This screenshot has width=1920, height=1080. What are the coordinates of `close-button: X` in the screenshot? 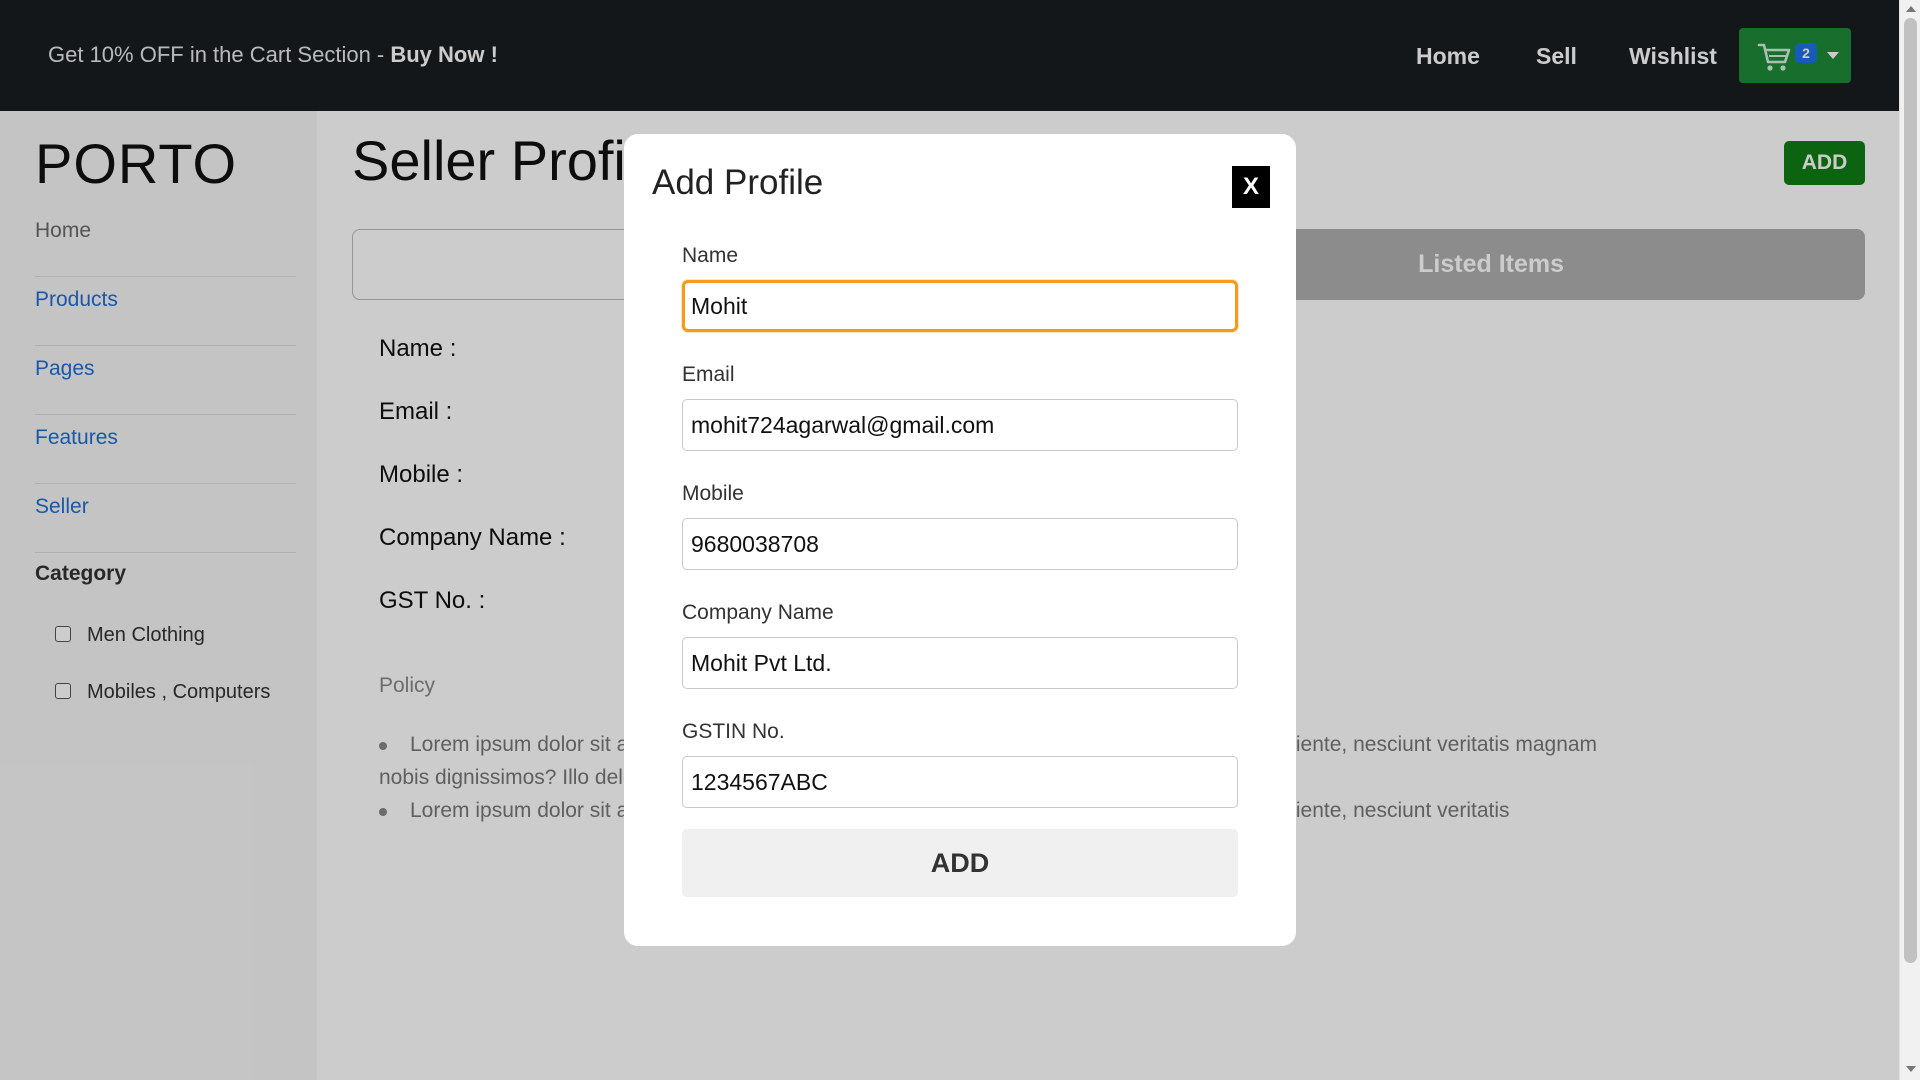 It's located at (1251, 187).